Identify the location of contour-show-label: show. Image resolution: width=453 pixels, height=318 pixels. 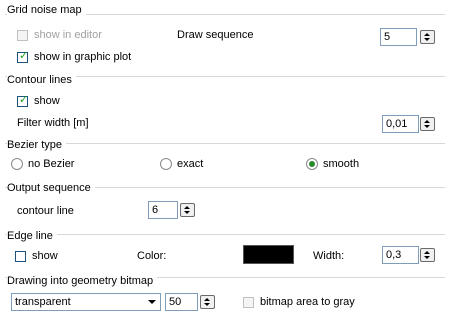
(47, 101).